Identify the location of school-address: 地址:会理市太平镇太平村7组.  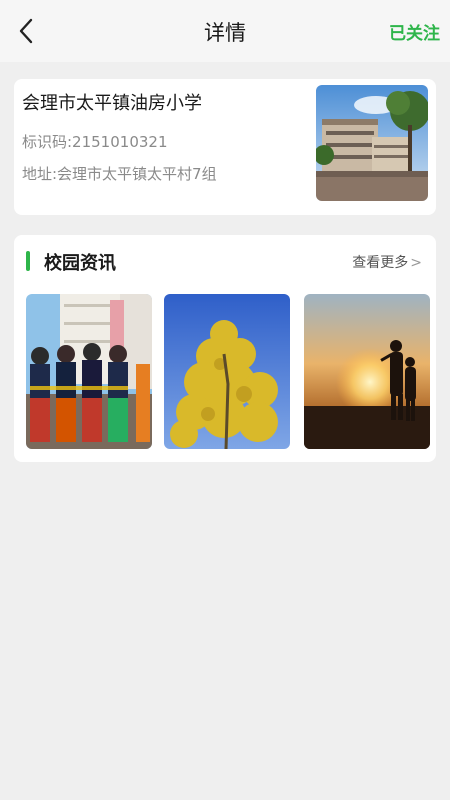
(119, 174).